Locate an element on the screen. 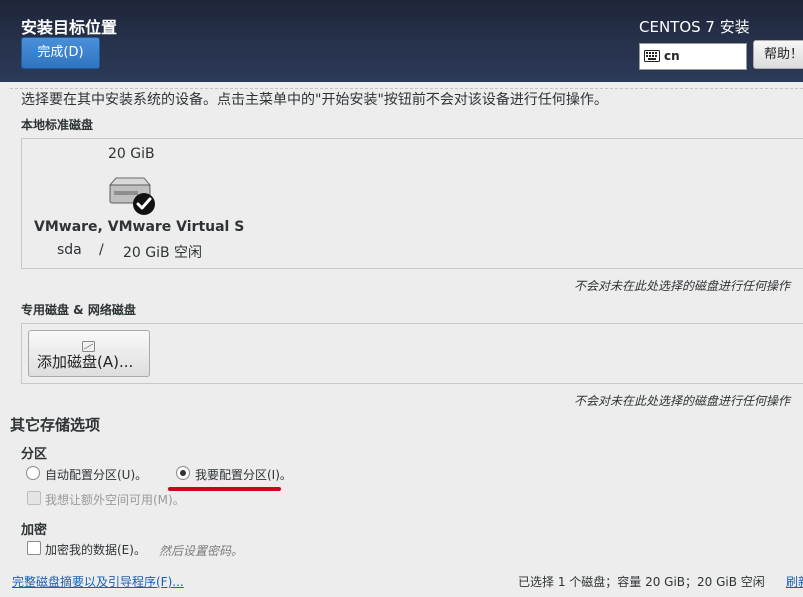  extra-space-checkbox is located at coordinates (34, 498).